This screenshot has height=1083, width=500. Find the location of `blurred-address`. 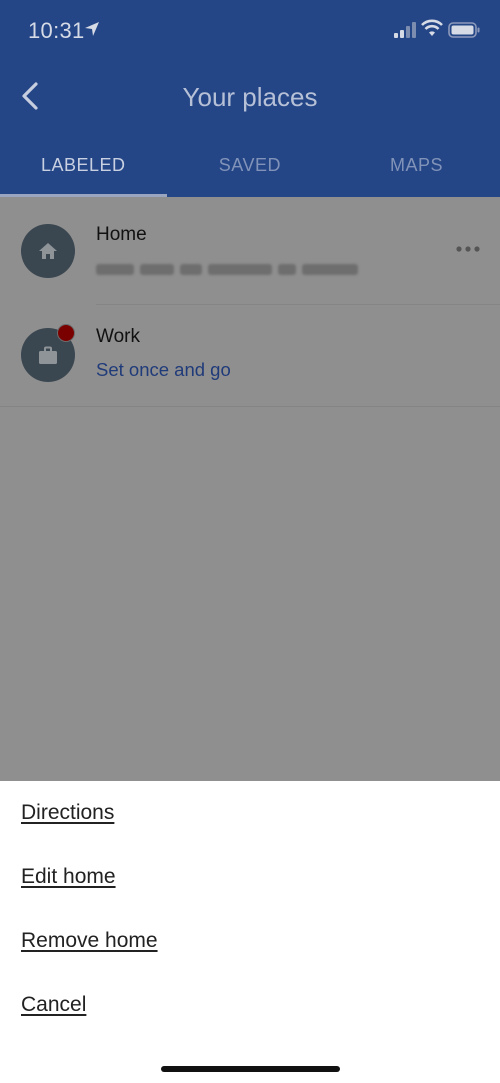

blurred-address is located at coordinates (238, 266).